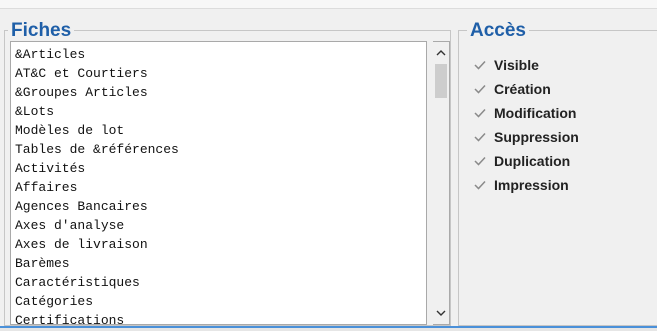 The width and height of the screenshot is (657, 331). I want to click on checkbox-label: Duplication, so click(532, 161).